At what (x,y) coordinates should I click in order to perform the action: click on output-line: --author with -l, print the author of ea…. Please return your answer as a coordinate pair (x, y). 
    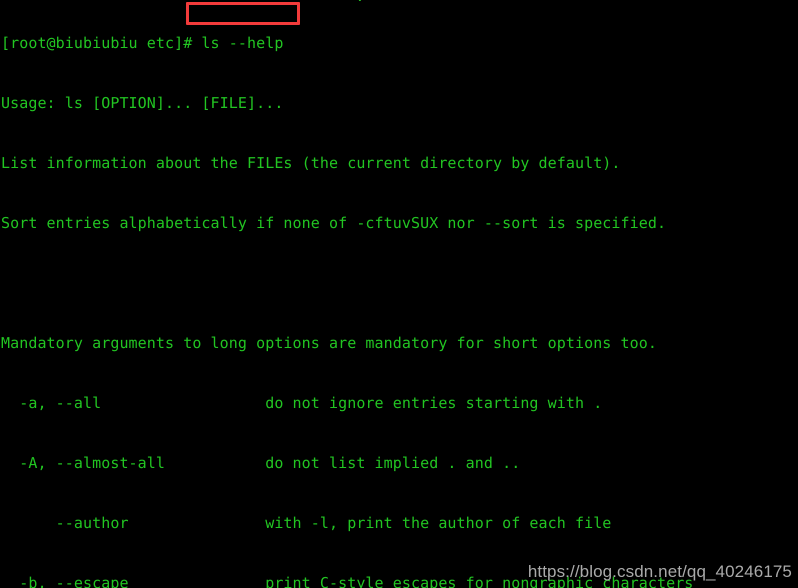
    Looking at the image, I should click on (306, 523).